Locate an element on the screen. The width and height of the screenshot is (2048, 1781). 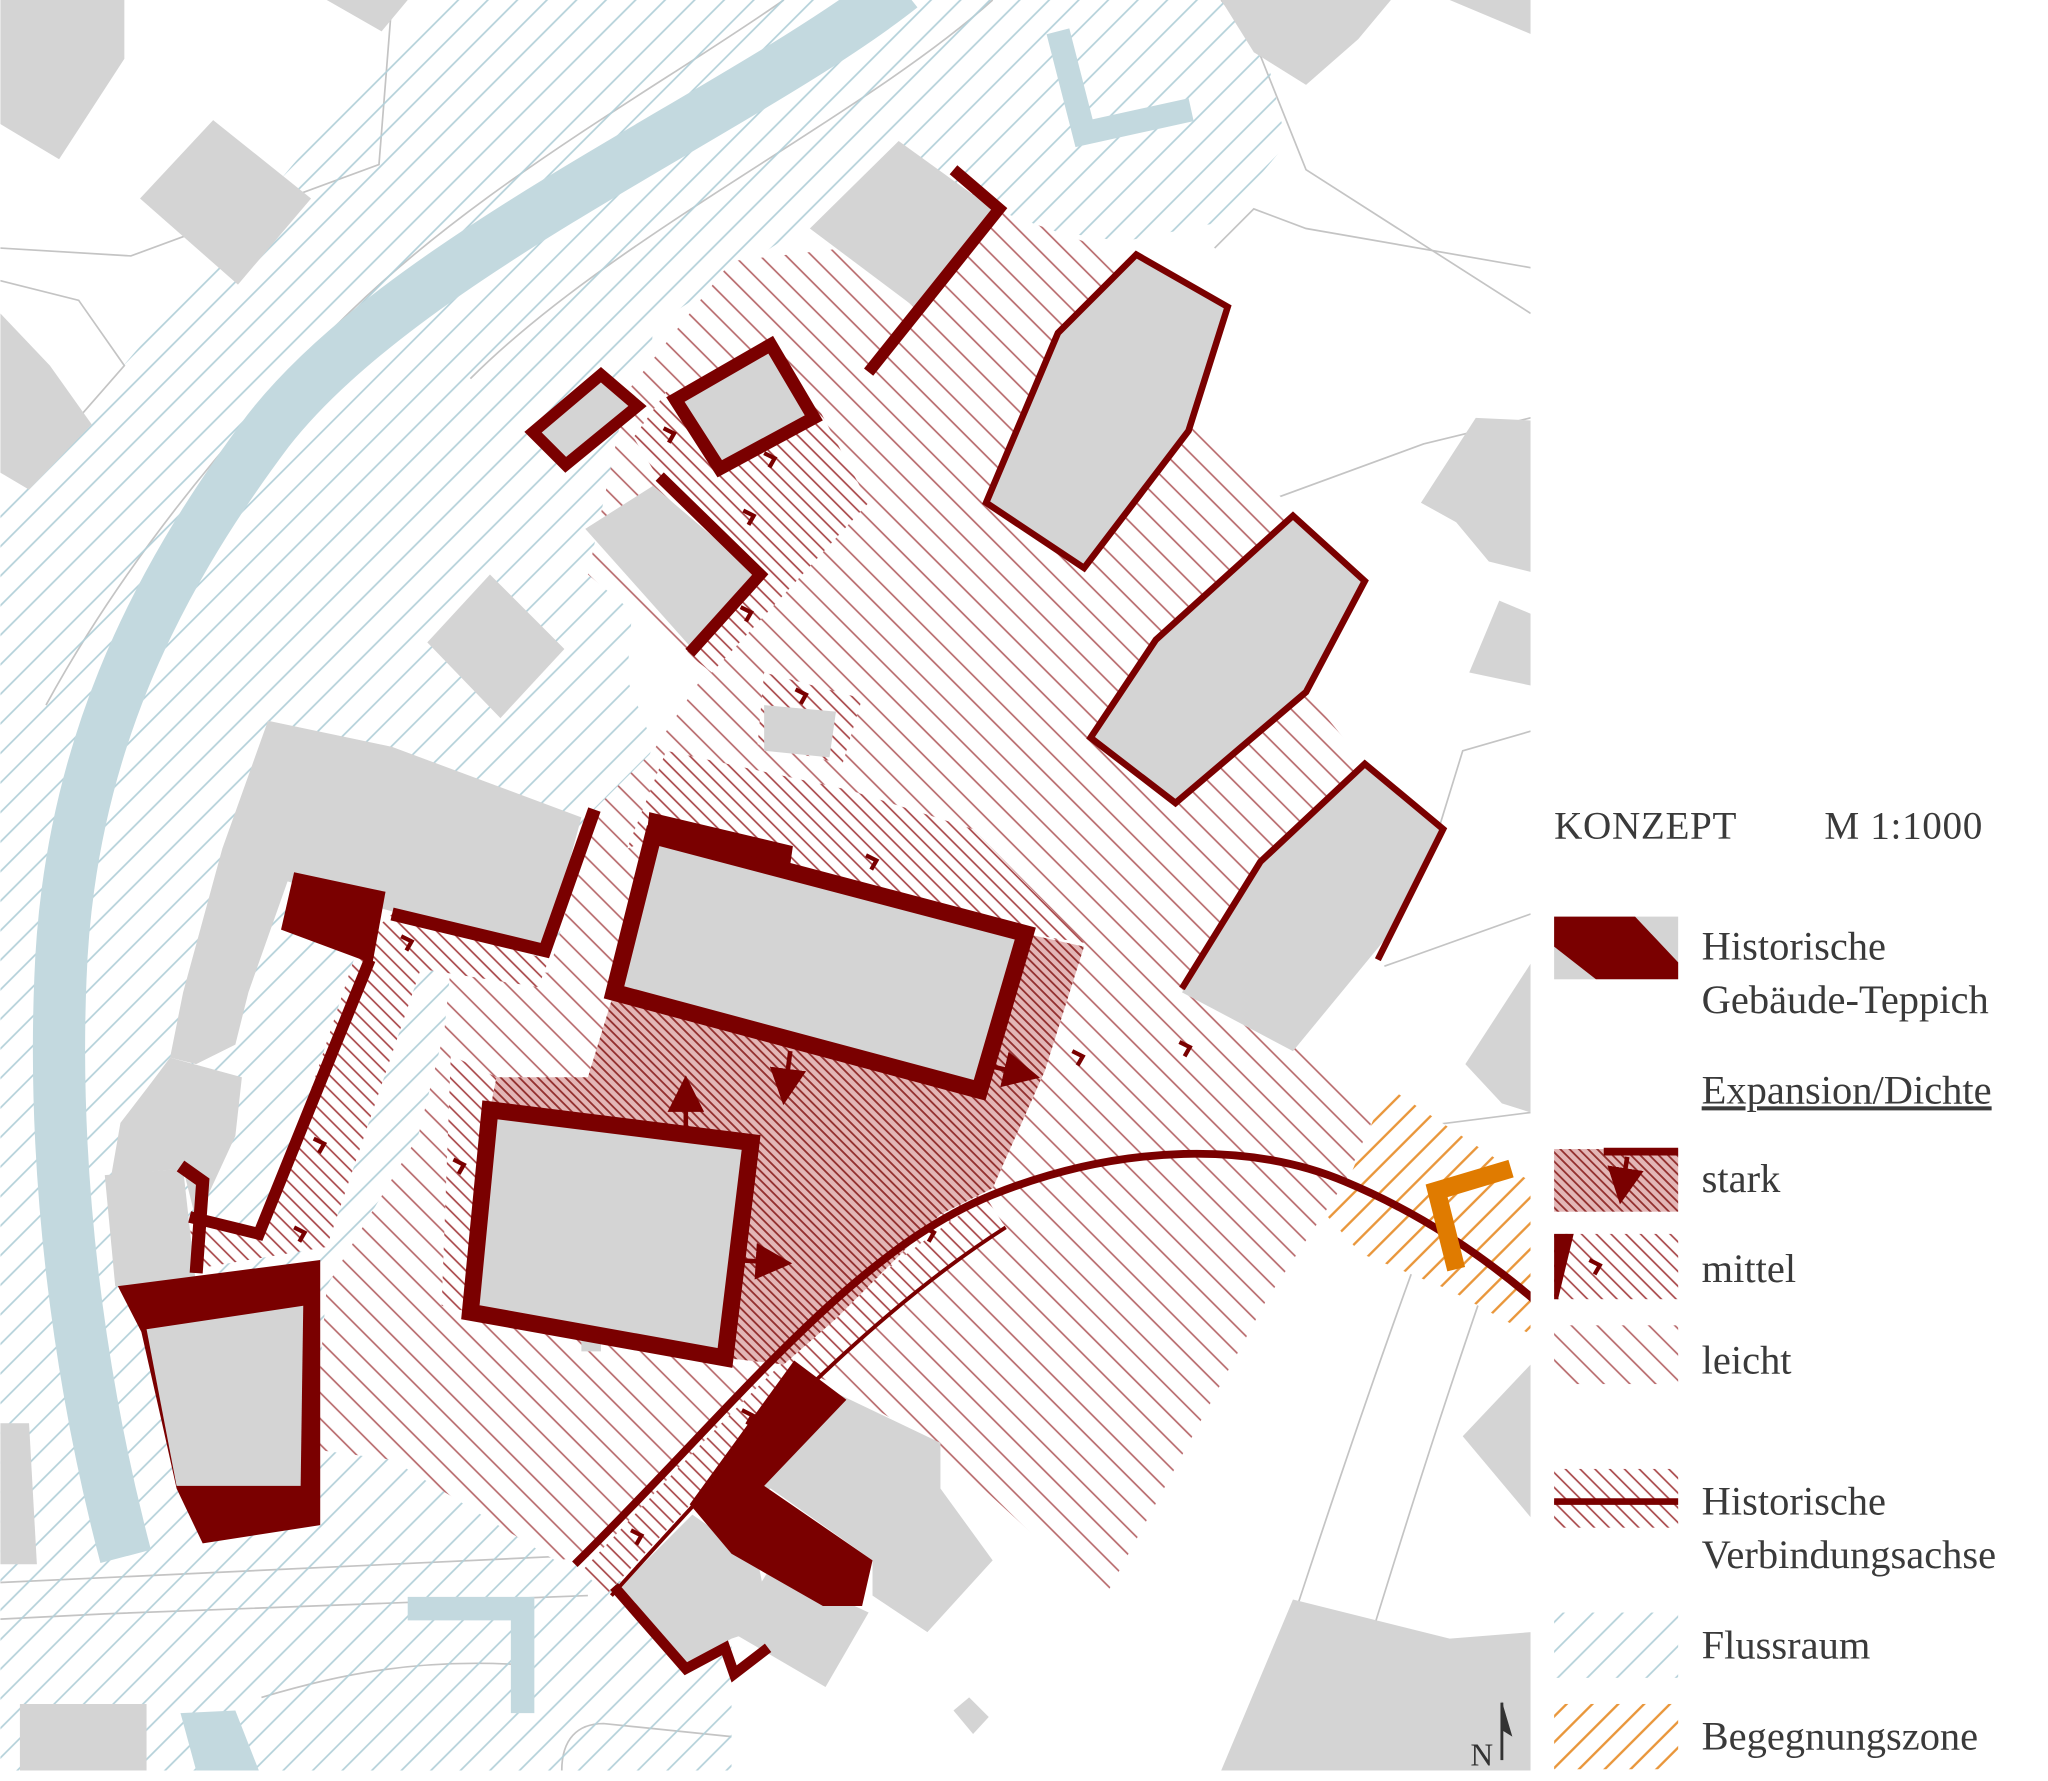
historic-building-b is located at coordinates (611, 1234).